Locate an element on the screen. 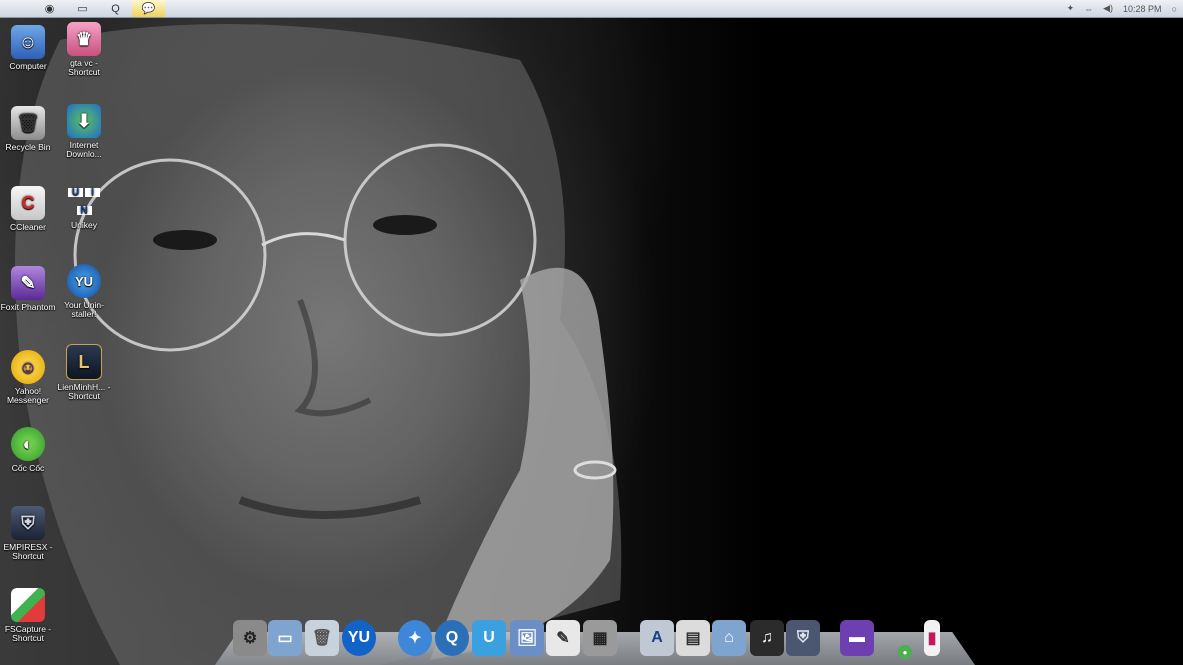  desktop-icon-empiresx: ⛨ EMPIRESX - Shortcut is located at coordinates (28, 533).